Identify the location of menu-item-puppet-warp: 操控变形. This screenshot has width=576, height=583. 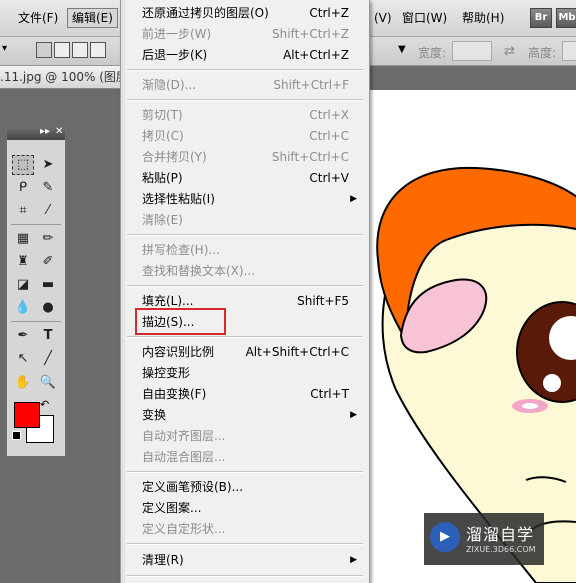
(246, 373).